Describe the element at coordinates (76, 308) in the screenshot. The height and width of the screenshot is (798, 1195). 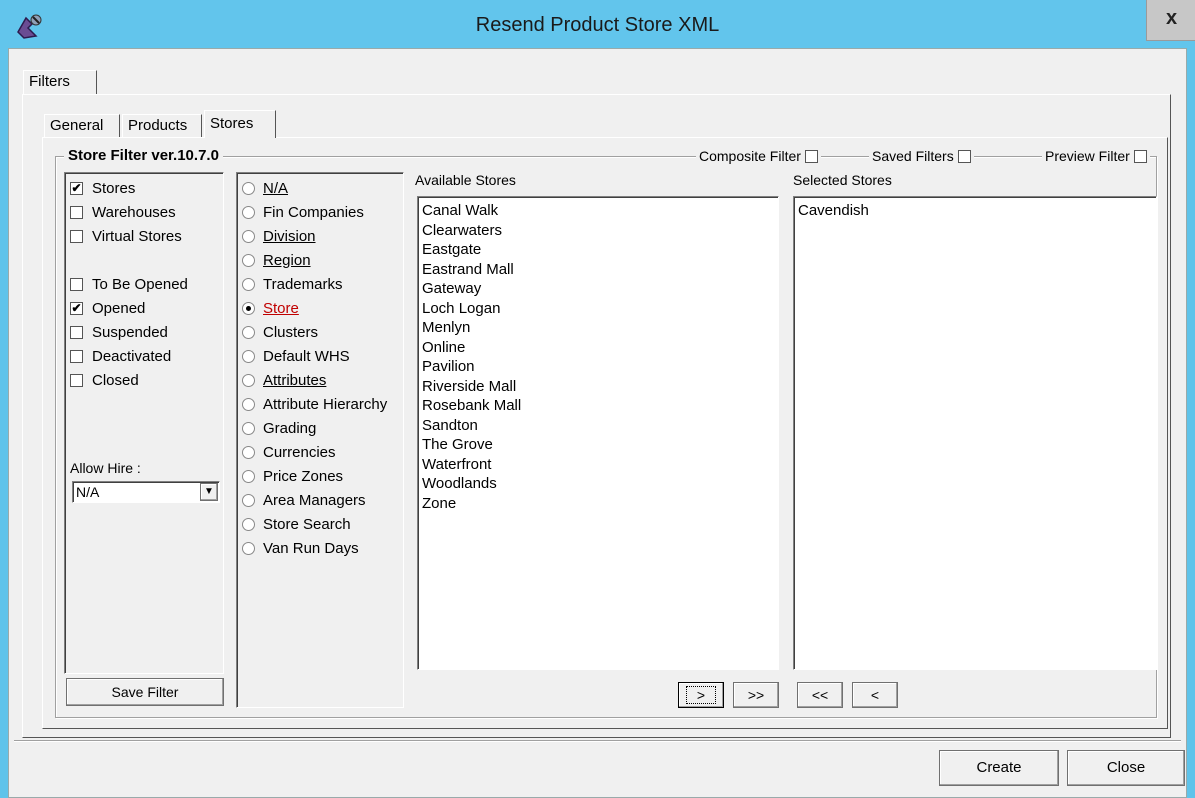
I see `opened-checkbox: ✔` at that location.